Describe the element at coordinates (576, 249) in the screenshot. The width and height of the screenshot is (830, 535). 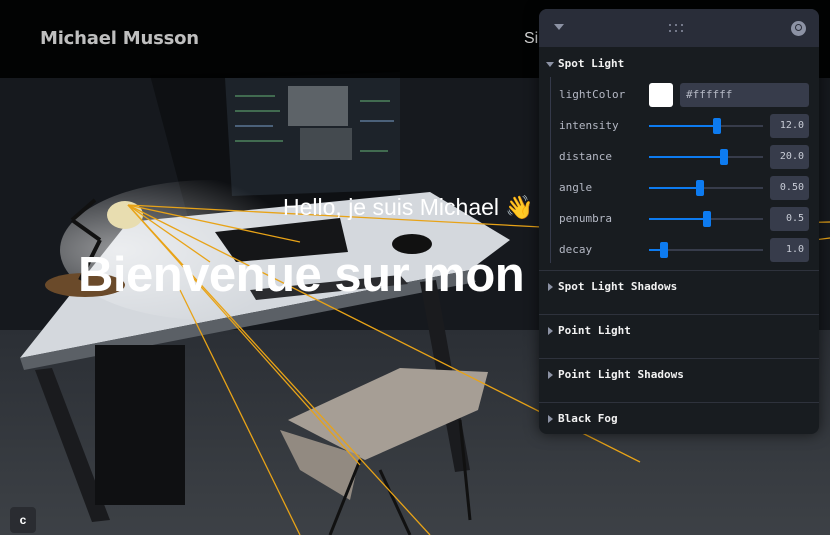
I see `slider-label: decay` at that location.